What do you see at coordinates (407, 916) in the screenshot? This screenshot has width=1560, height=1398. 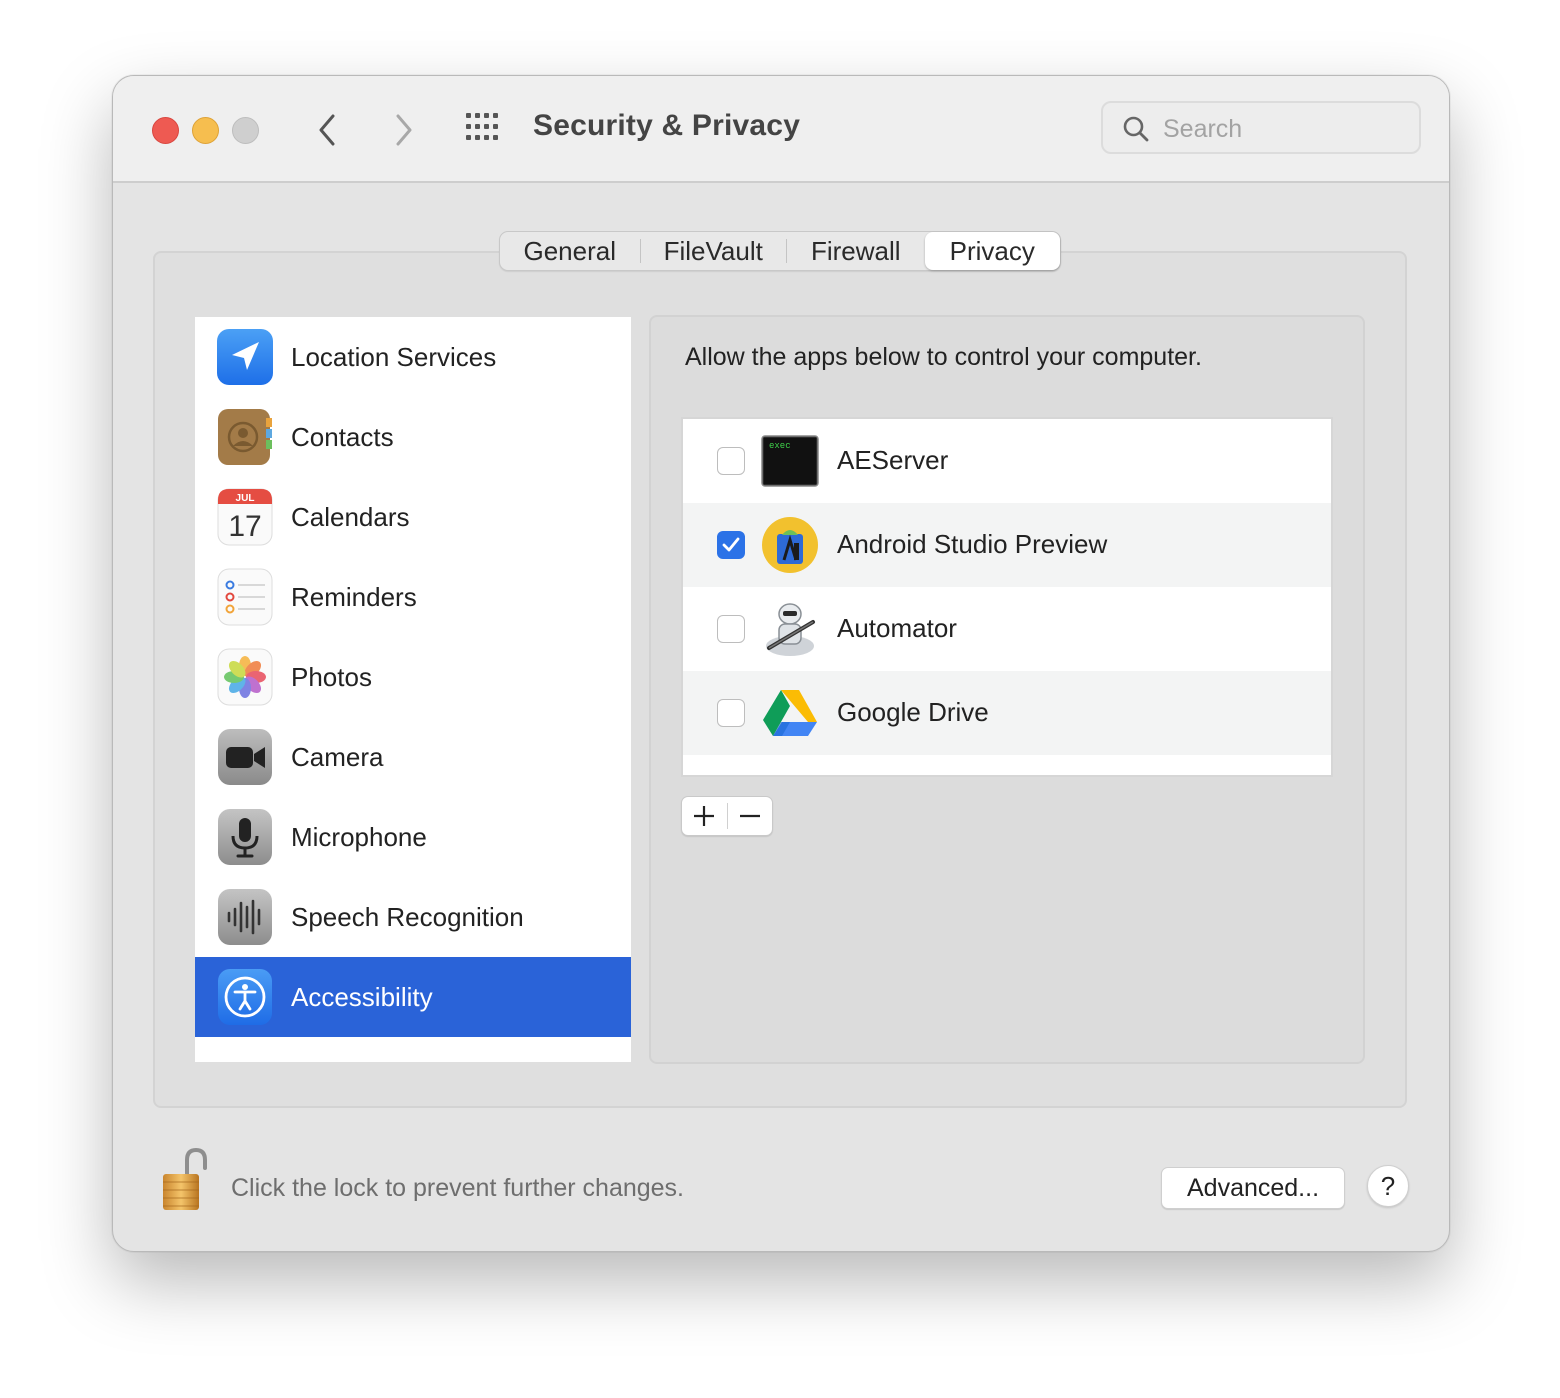 I see `sidebar-item-label: Speech Recognition` at bounding box center [407, 916].